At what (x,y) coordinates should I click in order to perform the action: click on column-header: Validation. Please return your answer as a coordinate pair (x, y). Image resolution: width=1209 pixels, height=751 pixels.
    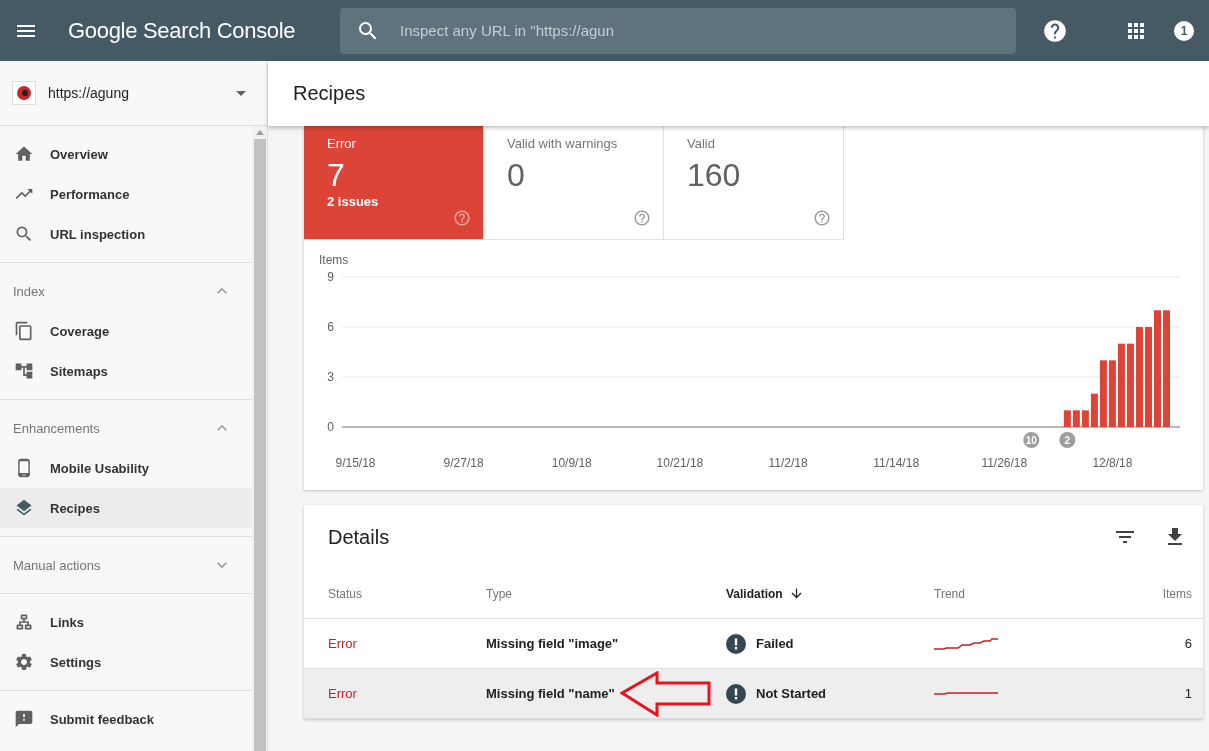
    Looking at the image, I should click on (765, 593).